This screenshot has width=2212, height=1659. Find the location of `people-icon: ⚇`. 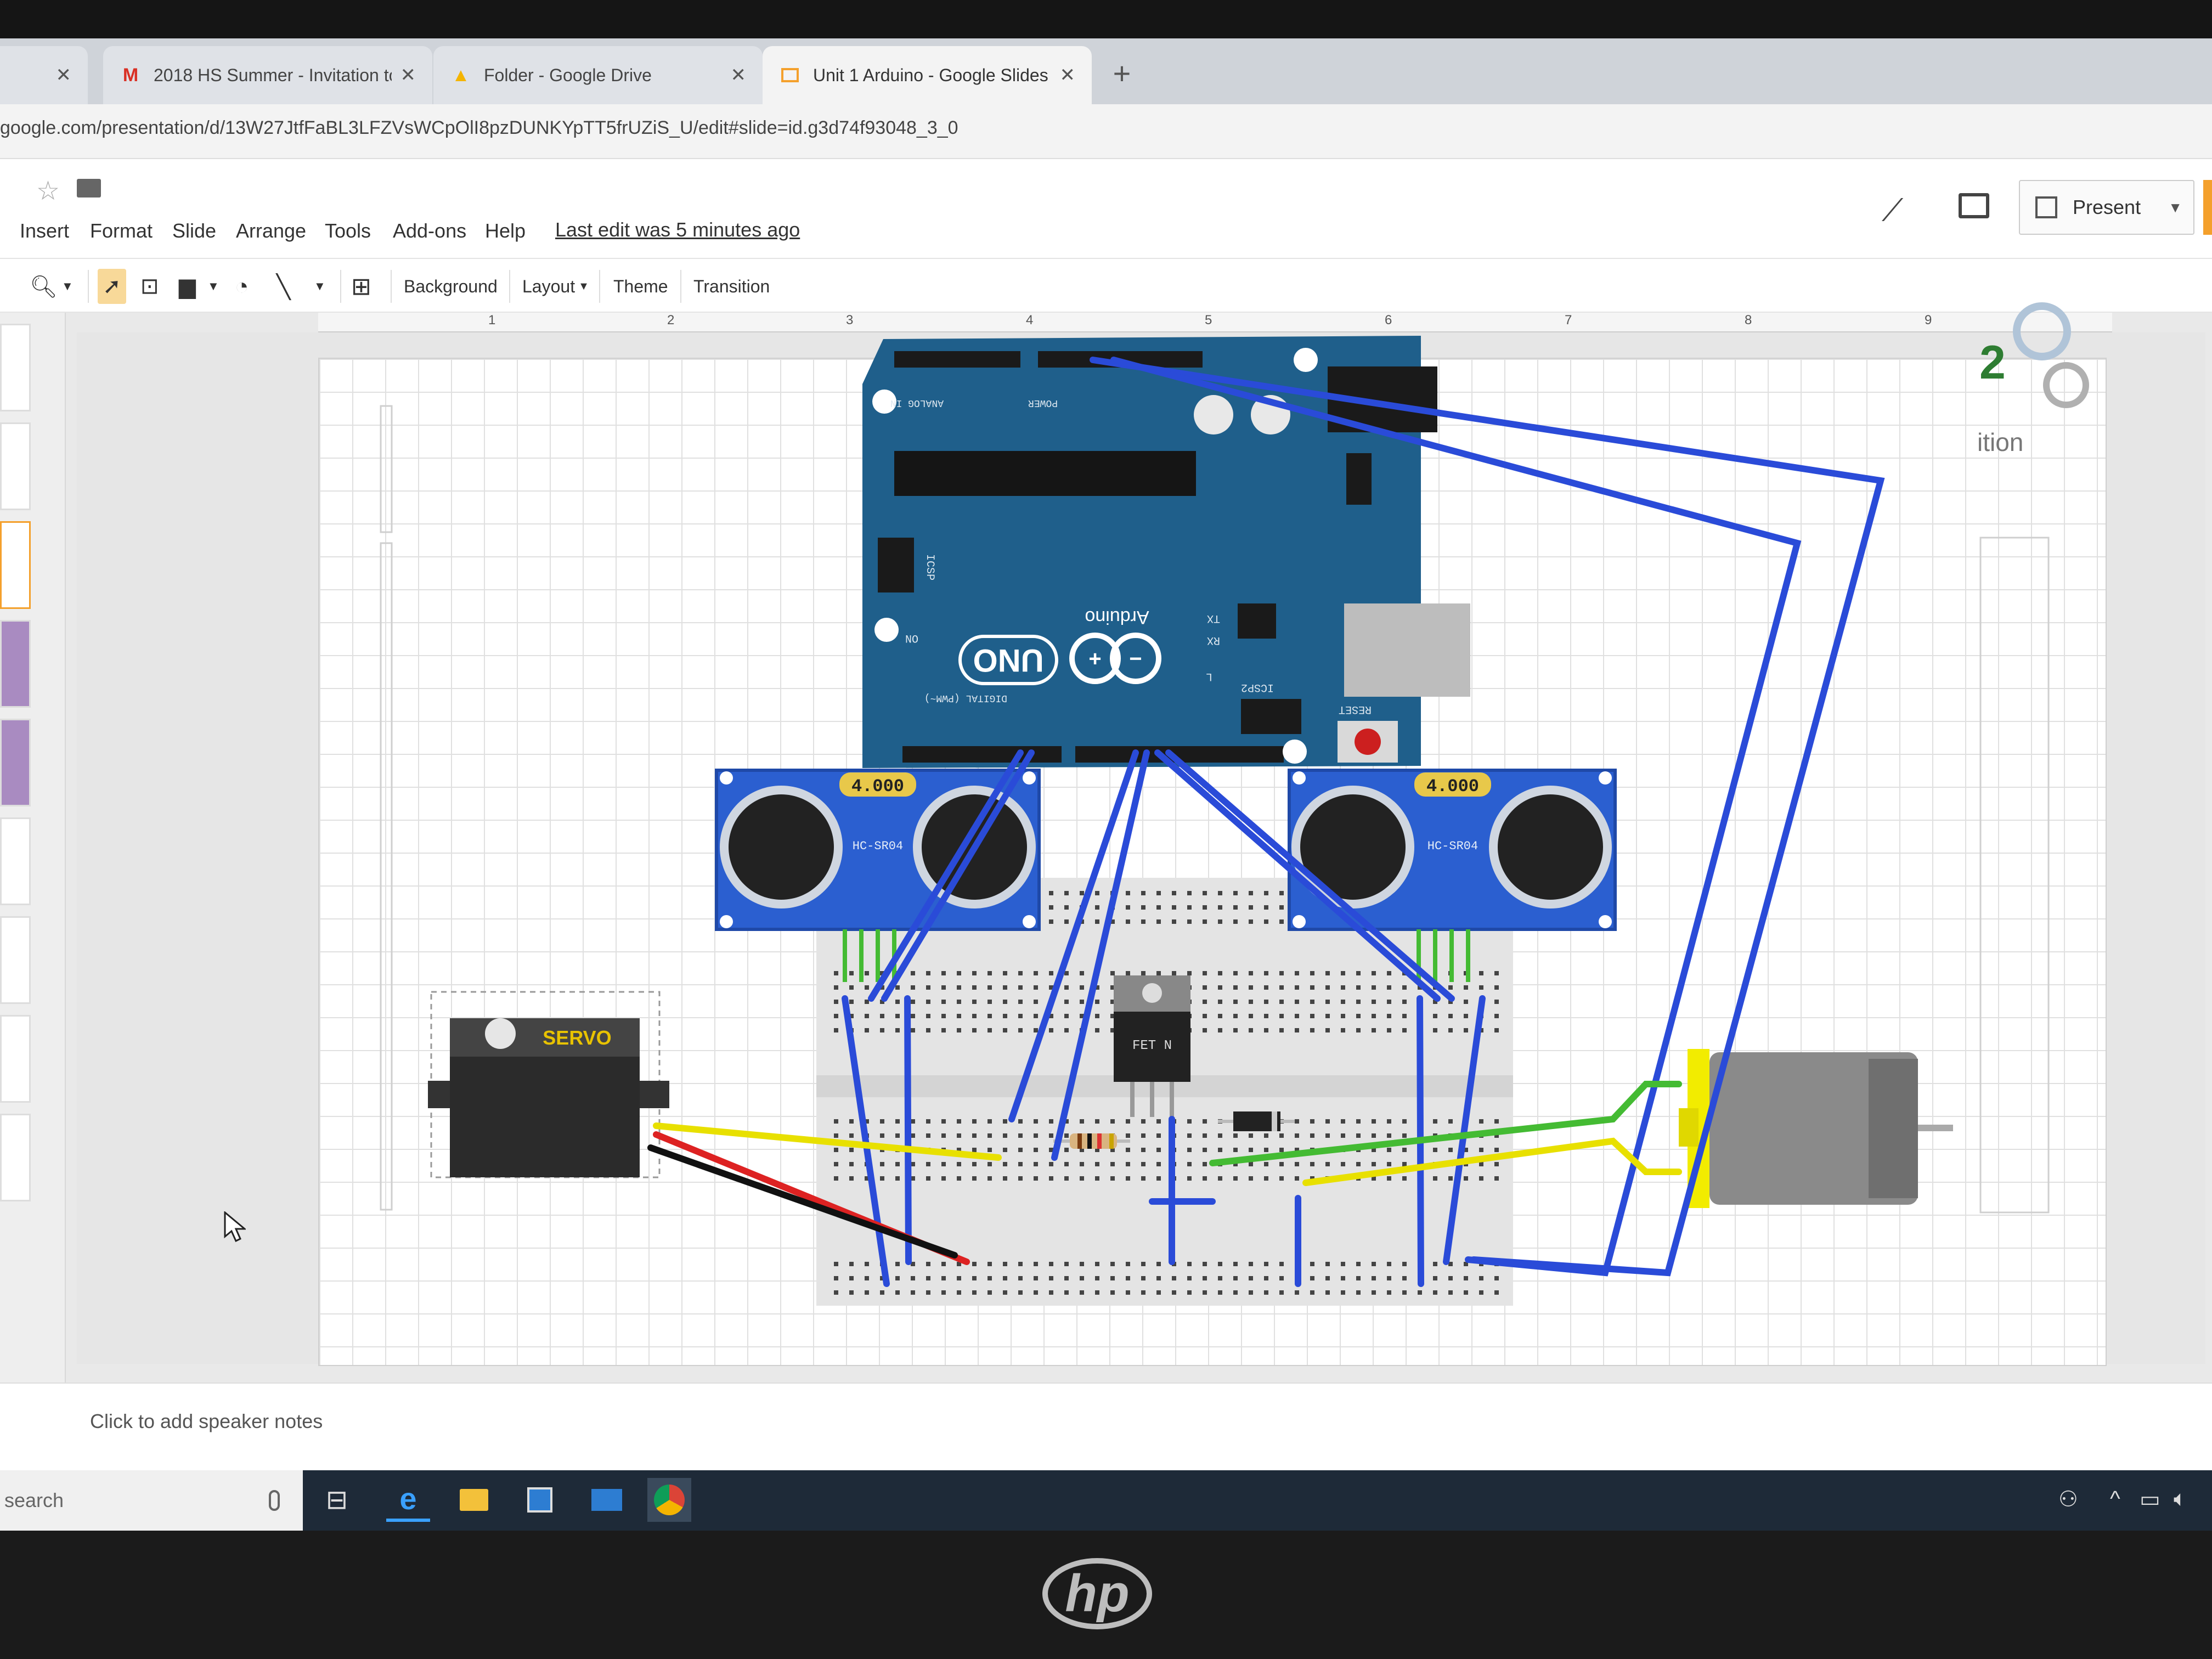

people-icon: ⚇ is located at coordinates (2068, 1500).